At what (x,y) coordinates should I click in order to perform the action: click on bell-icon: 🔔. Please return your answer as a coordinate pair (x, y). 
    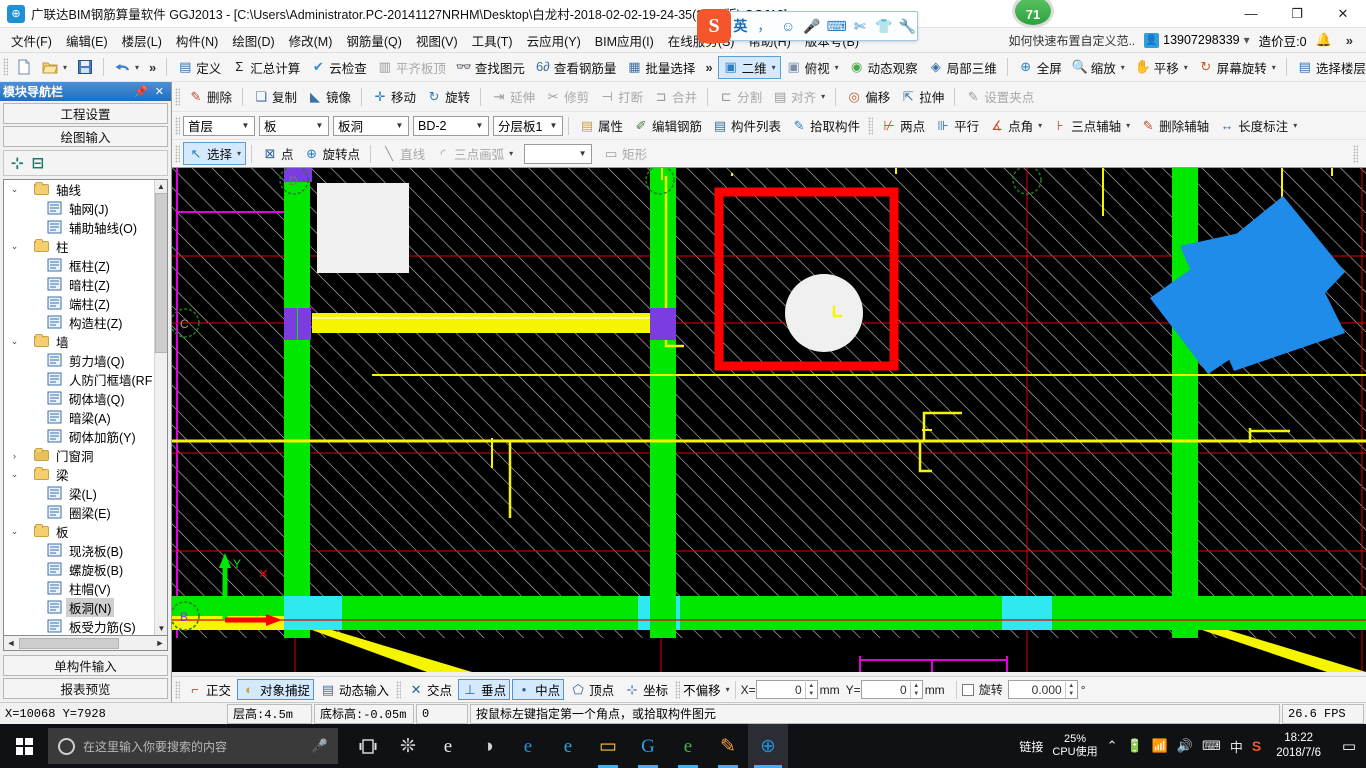
    Looking at the image, I should click on (1324, 40).